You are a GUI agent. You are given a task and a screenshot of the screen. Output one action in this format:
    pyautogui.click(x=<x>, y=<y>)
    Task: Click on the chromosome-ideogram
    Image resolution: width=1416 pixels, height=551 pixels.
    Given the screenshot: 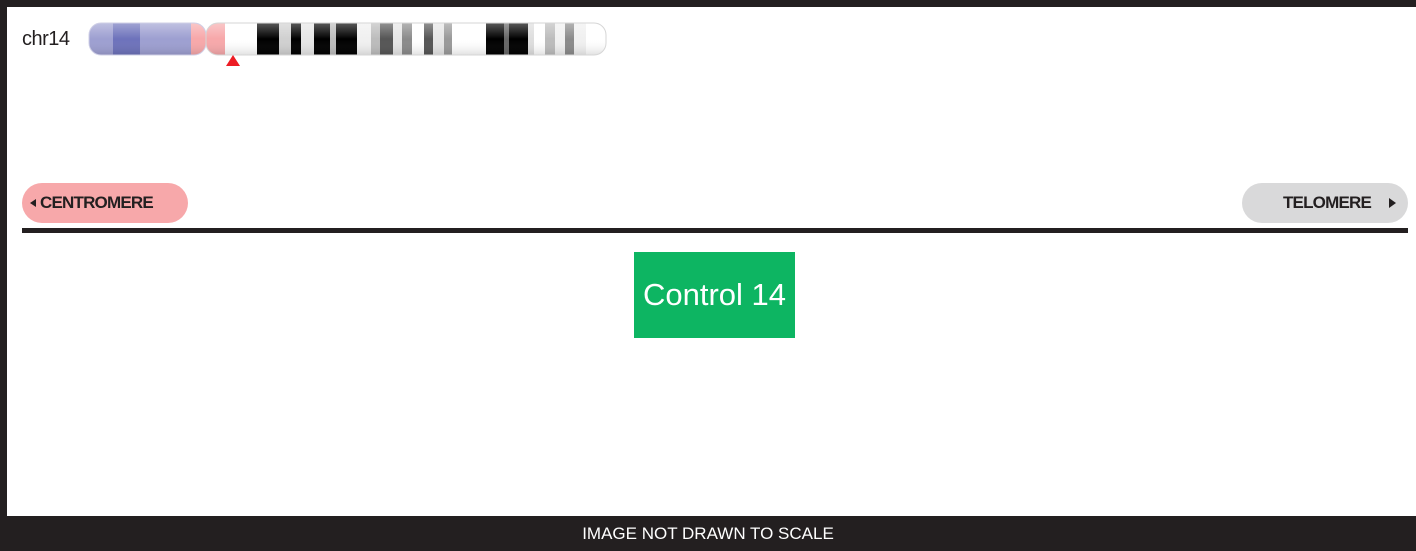 What is the action you would take?
    pyautogui.click(x=347, y=44)
    